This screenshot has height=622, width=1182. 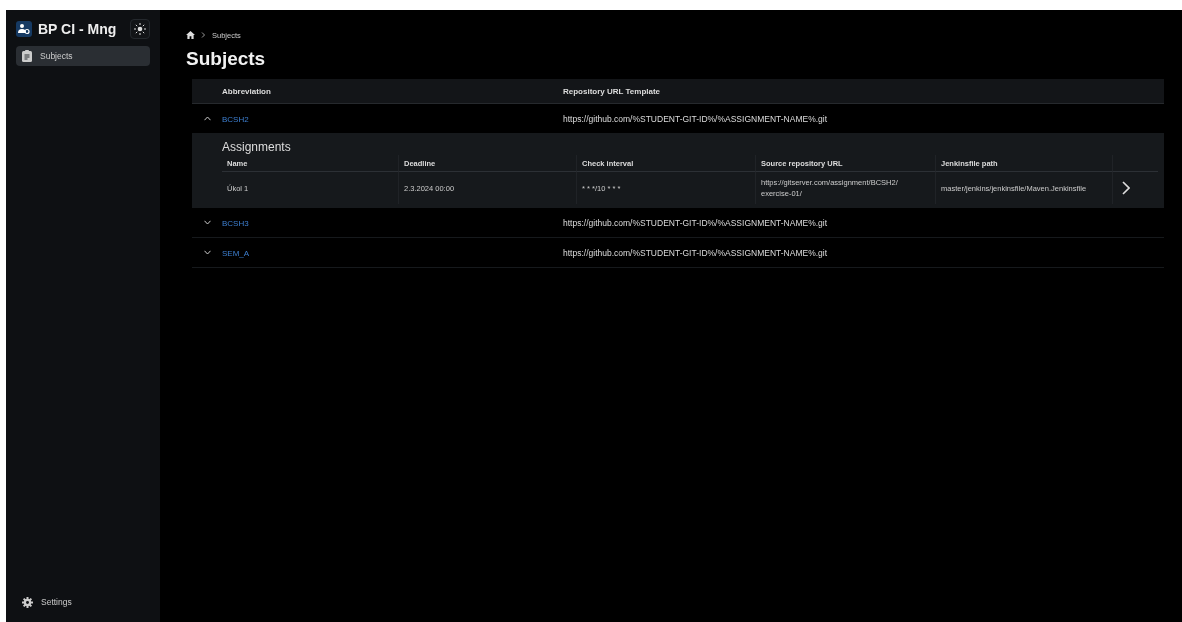 I want to click on column-header: Abbreviation, so click(x=247, y=91).